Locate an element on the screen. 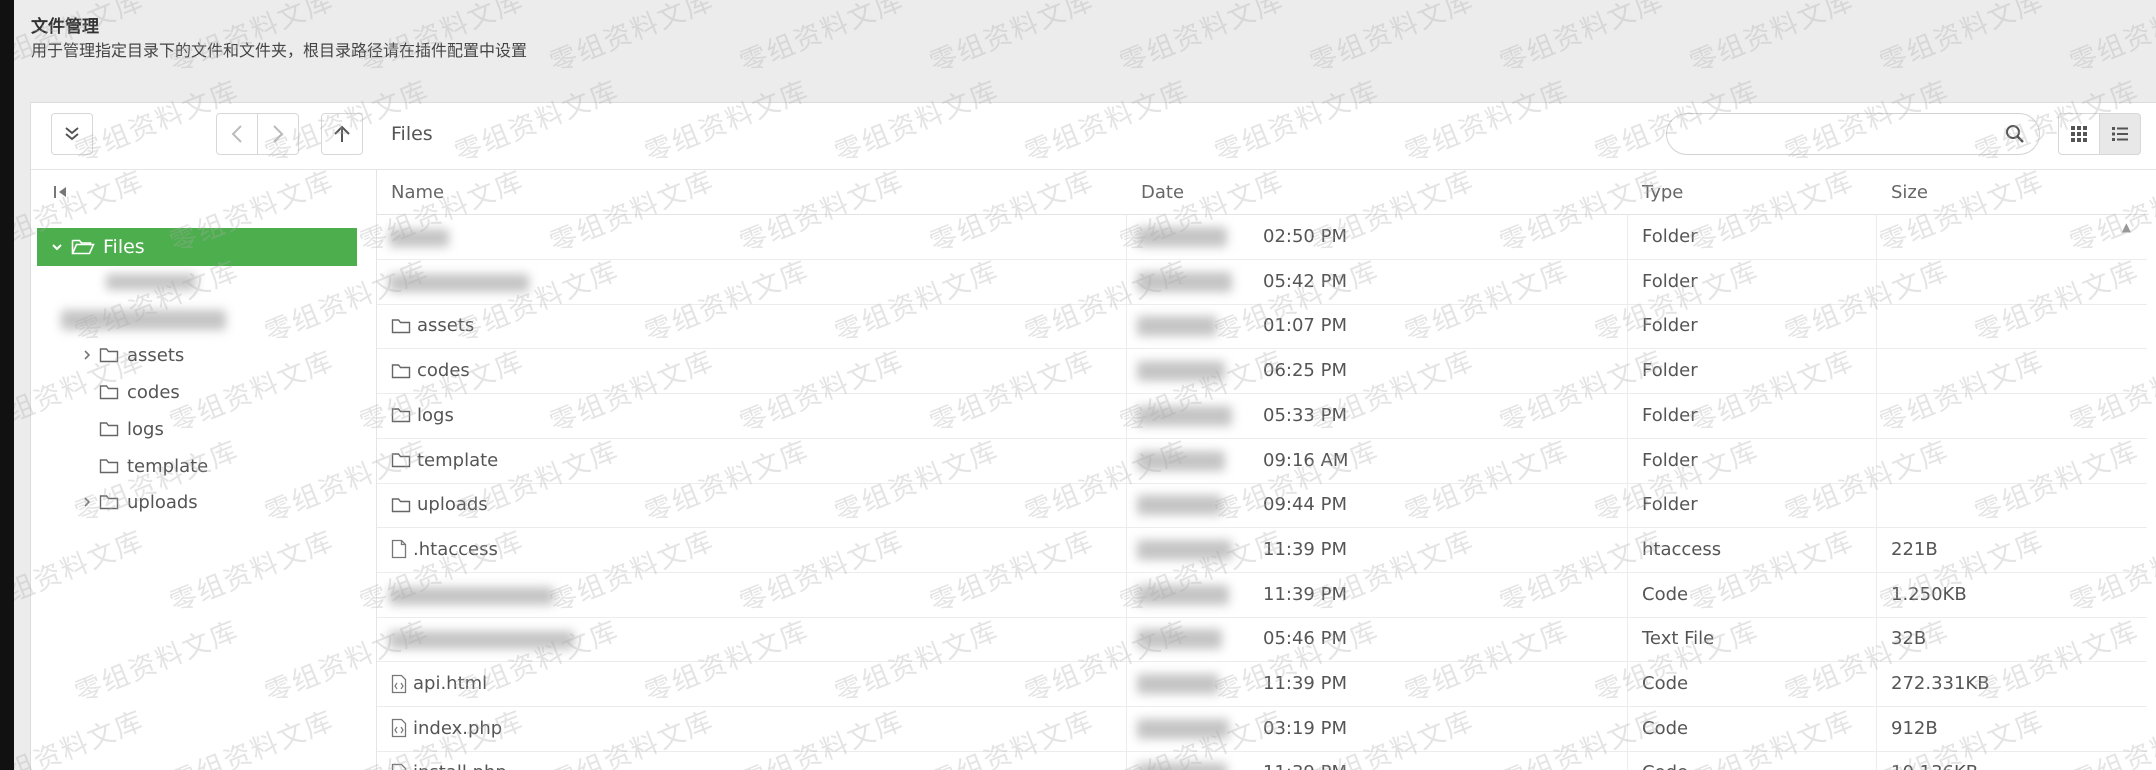 This screenshot has width=2156, height=770. search-input is located at coordinates (1835, 135).